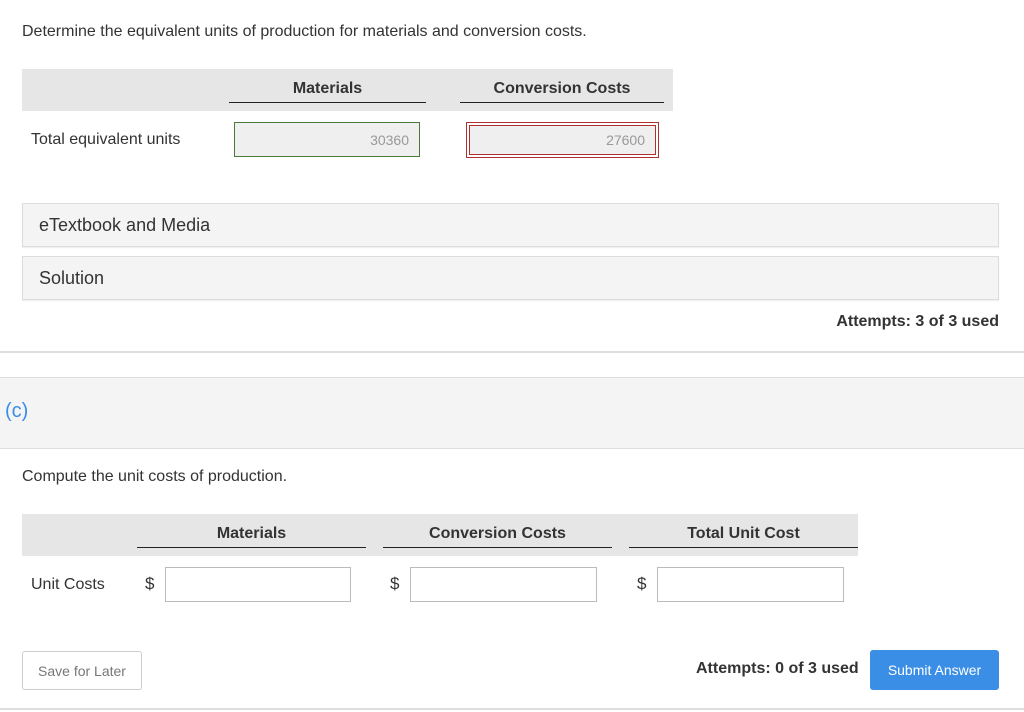  I want to click on total-unit-cost-input, so click(750, 584).